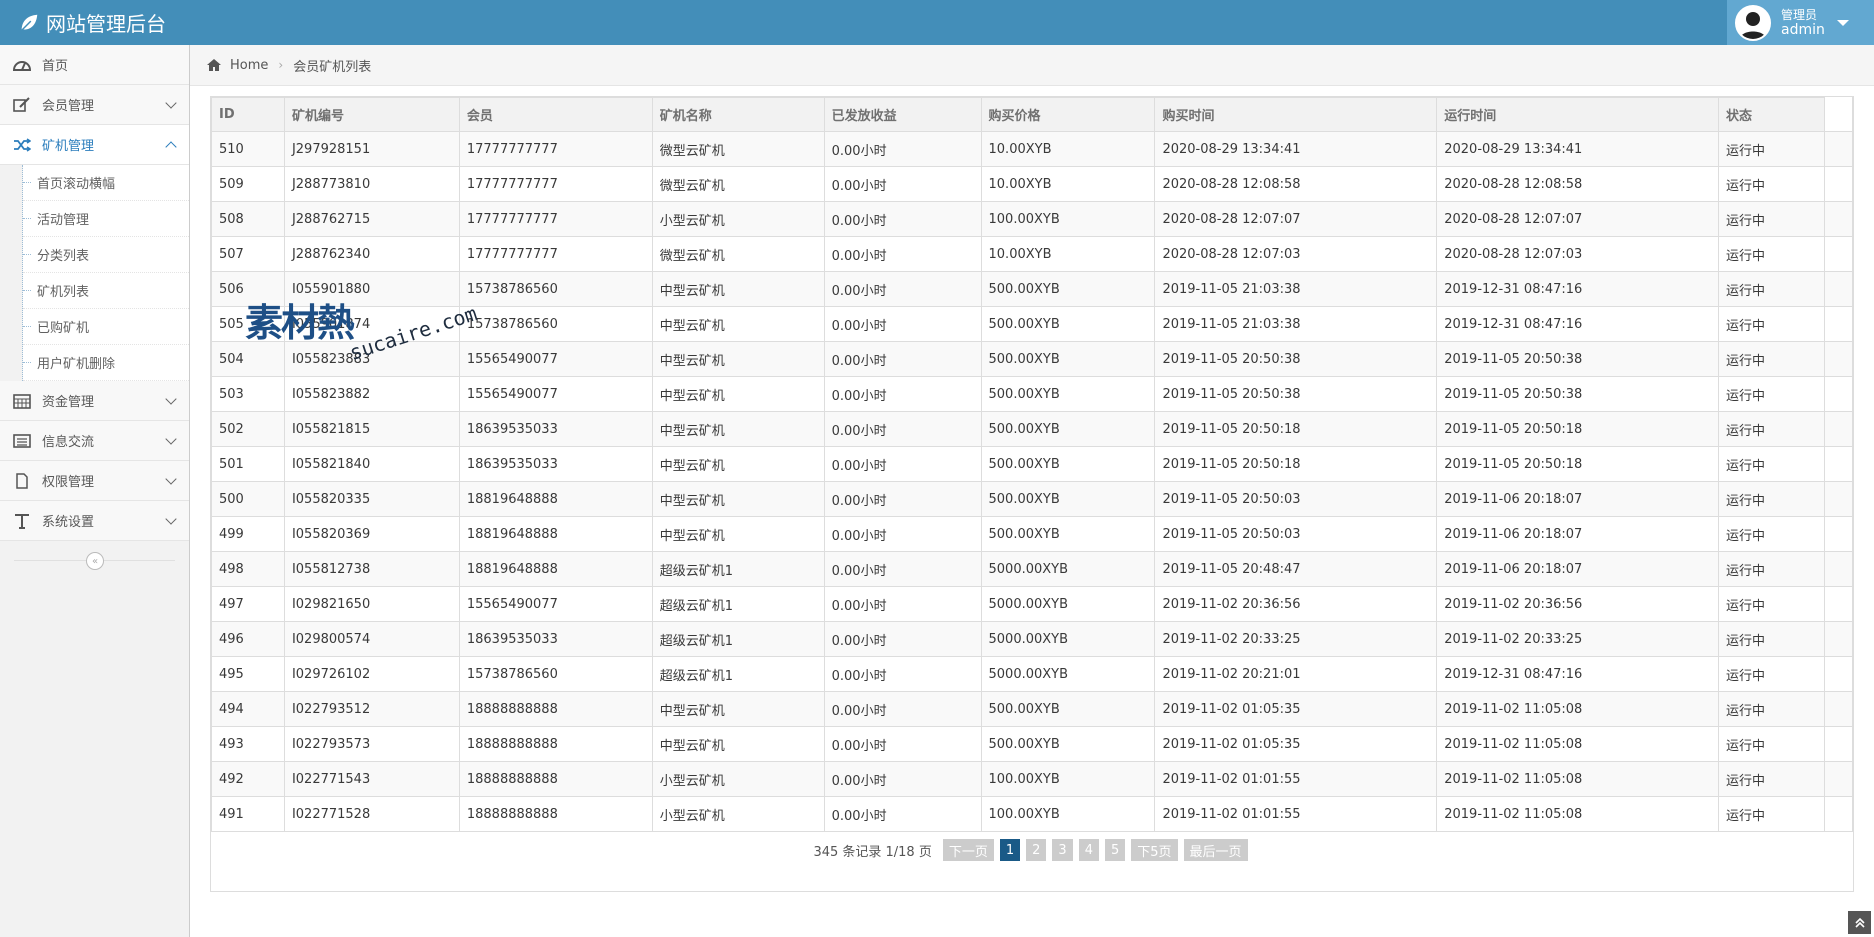  Describe the element at coordinates (968, 850) in the screenshot. I see `next-page-button: 下一页` at that location.